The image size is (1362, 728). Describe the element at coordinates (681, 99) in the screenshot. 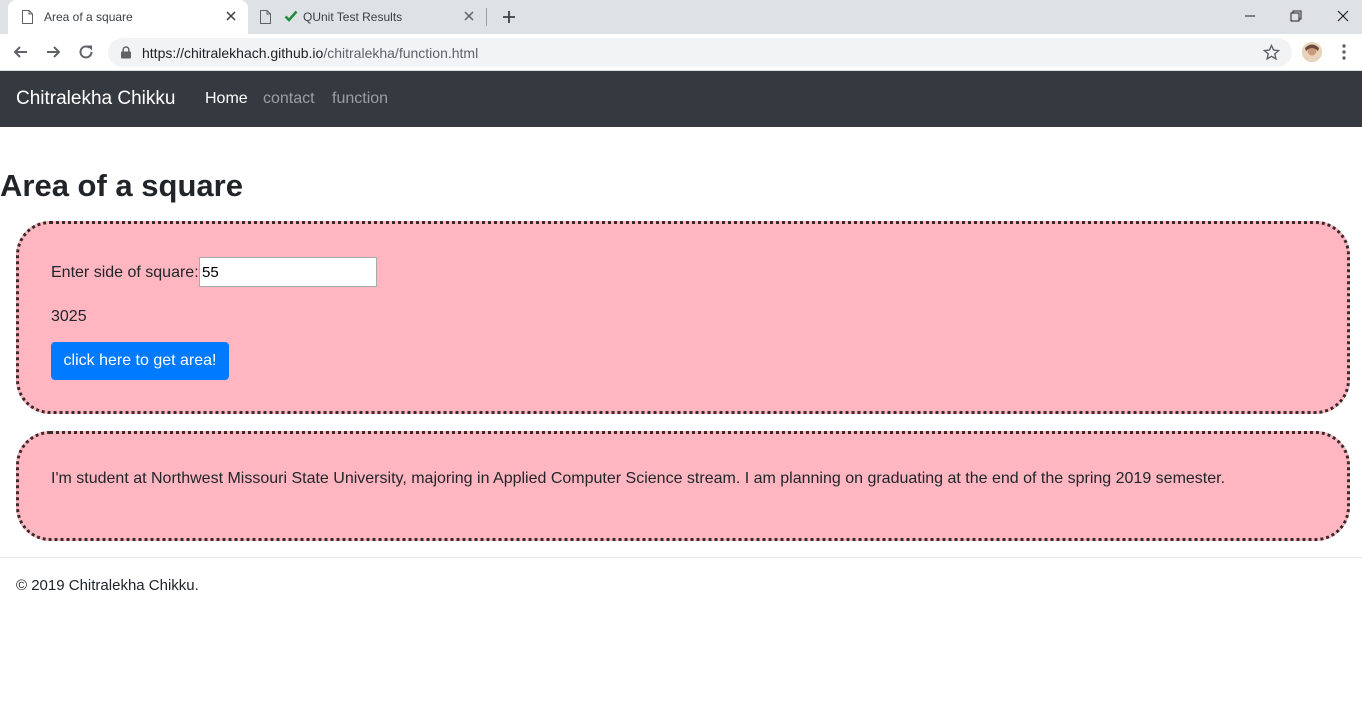

I see `site-navbar: Chitralekha Chikku Home contact function` at that location.